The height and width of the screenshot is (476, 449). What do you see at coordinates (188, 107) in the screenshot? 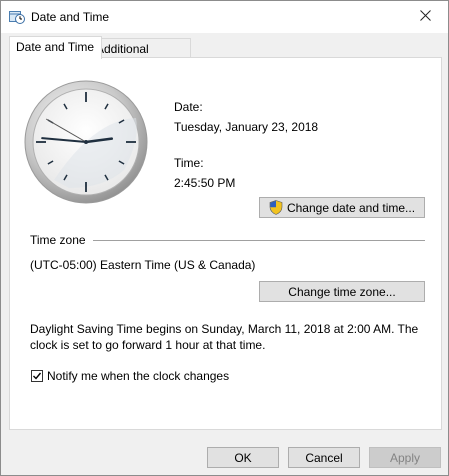
I see `date-label: Date:` at bounding box center [188, 107].